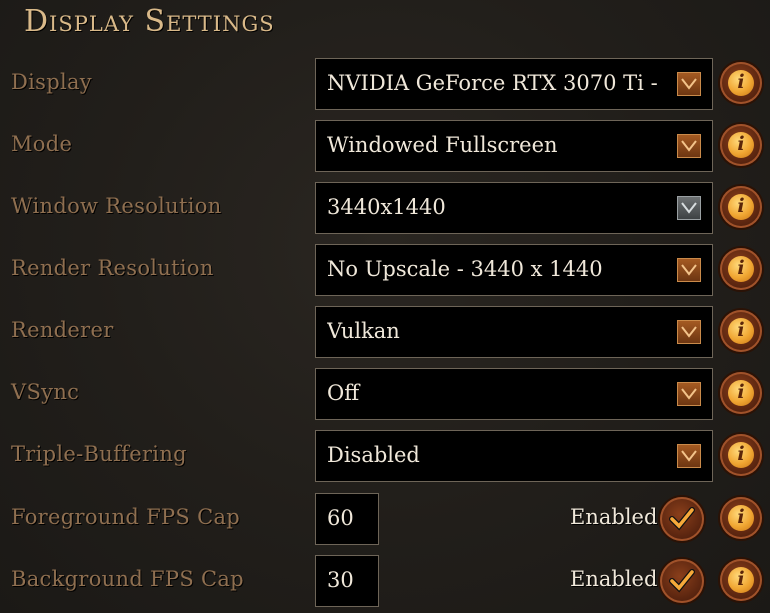 The width and height of the screenshot is (770, 613). What do you see at coordinates (45, 392) in the screenshot?
I see `setting-label: VSync` at bounding box center [45, 392].